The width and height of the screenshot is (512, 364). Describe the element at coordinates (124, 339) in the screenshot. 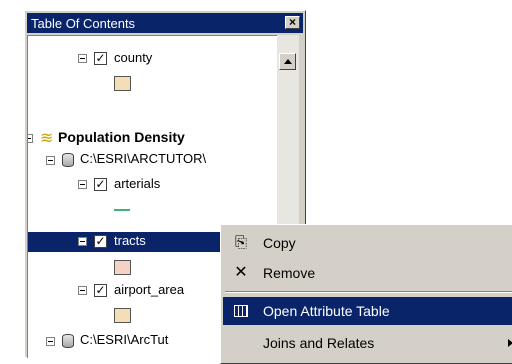

I see `source2-path-label: C:\ESRI\ArcTut` at that location.